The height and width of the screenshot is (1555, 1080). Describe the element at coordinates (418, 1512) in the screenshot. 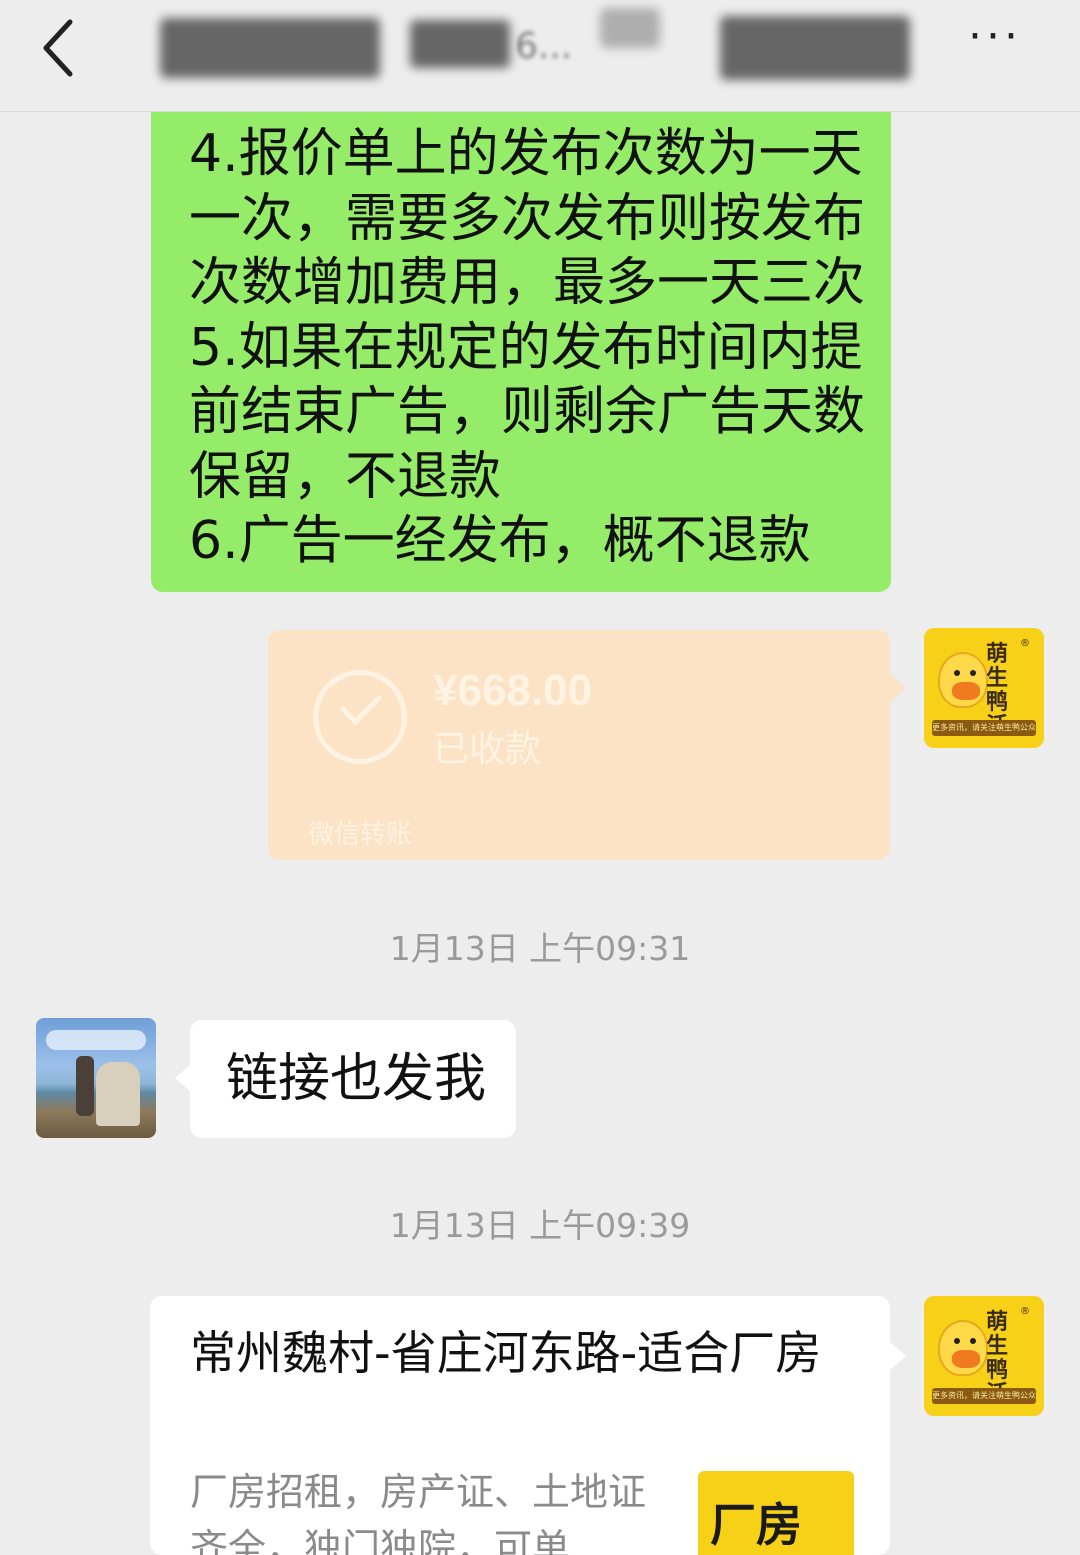

I see `link-description: 厂房招租，房产证、土地证齐全，独门独院，可单` at that location.